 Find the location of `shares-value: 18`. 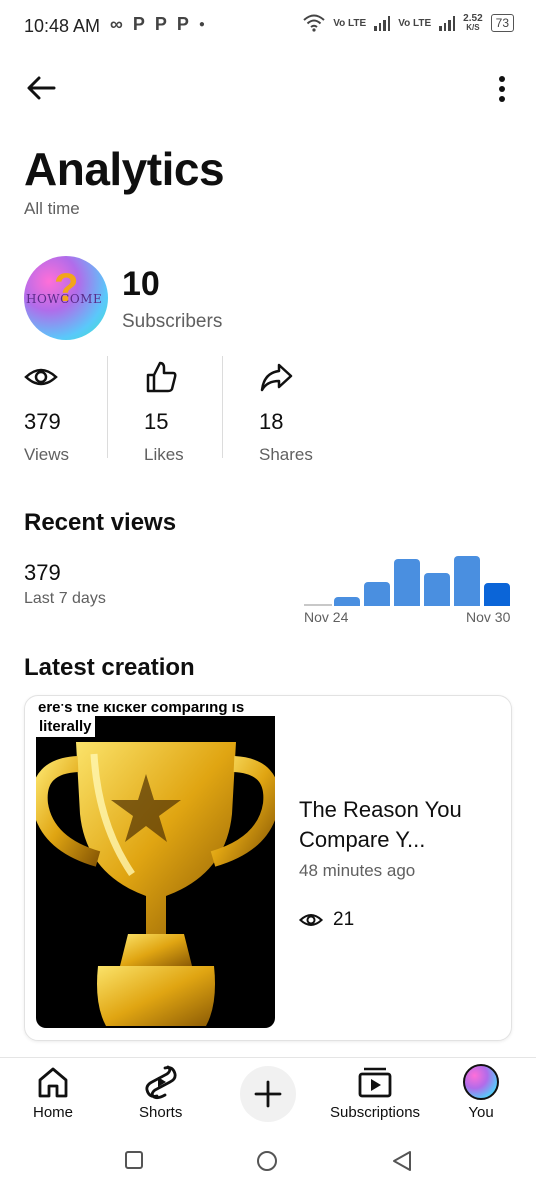

shares-value: 18 is located at coordinates (271, 421).